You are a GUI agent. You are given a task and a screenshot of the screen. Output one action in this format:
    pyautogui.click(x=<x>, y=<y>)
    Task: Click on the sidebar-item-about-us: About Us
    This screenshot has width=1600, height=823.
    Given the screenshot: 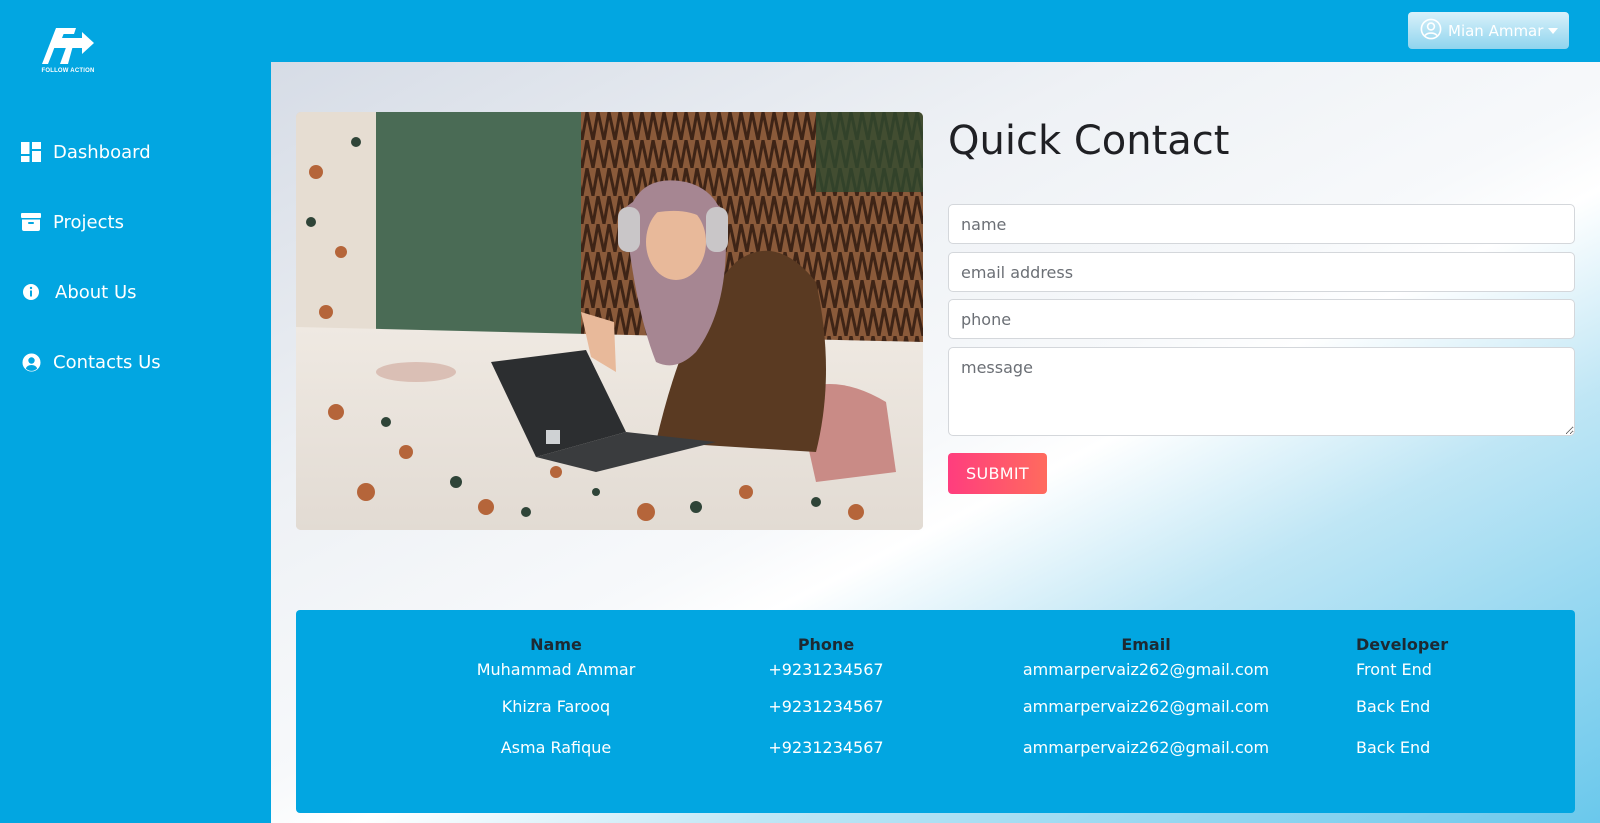 What is the action you would take?
    pyautogui.click(x=135, y=292)
    